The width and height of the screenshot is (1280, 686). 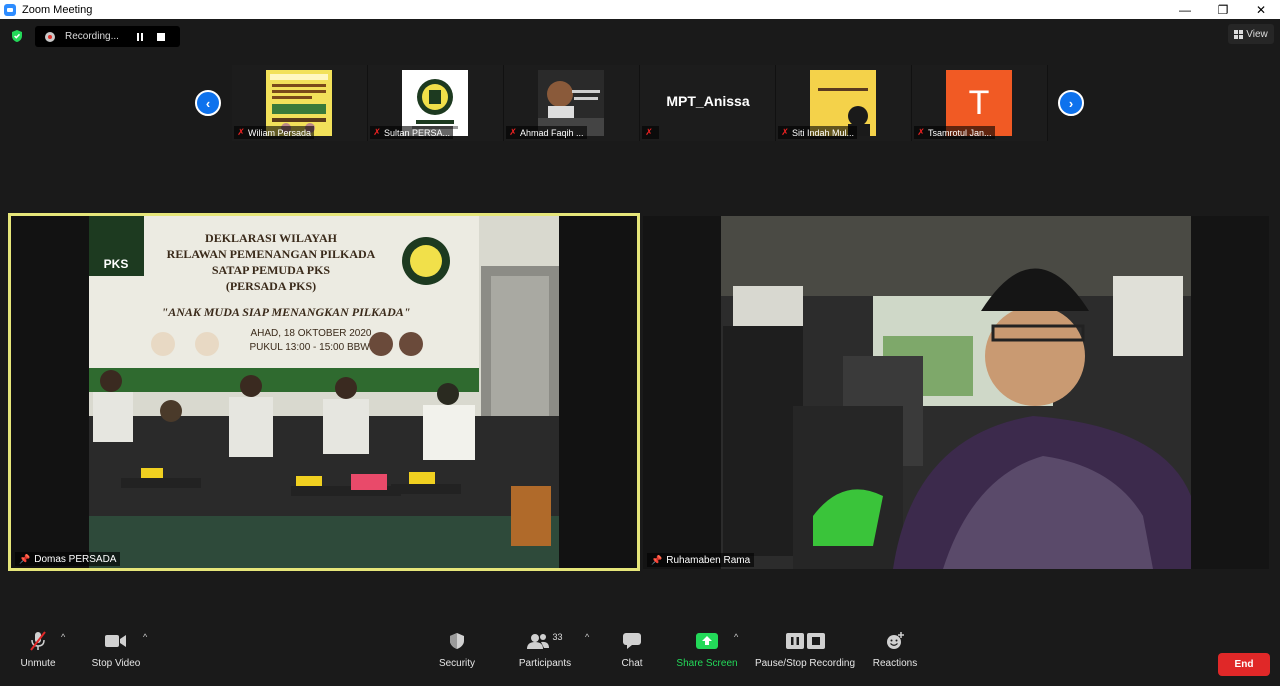 I want to click on video-name-label: 📌 Domas PERSADA, so click(x=68, y=559).